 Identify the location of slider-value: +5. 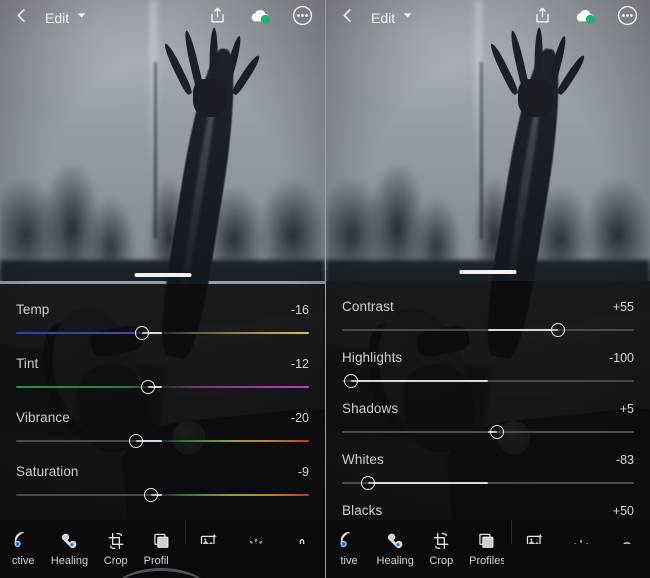
(626, 409).